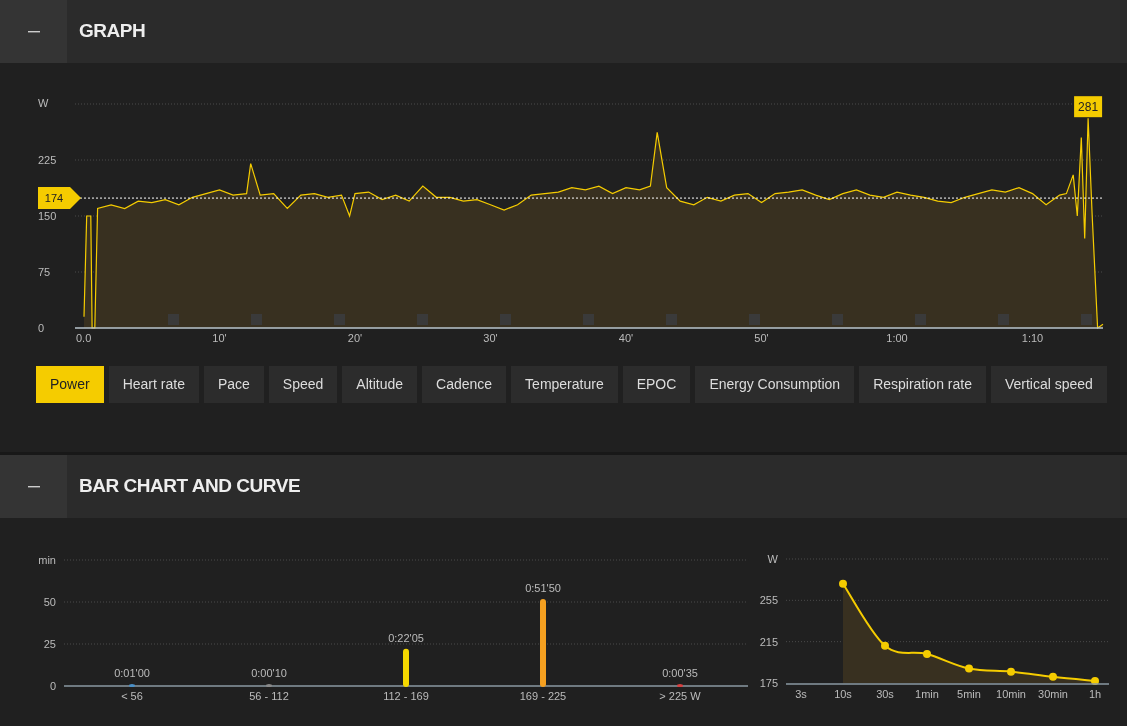 This screenshot has width=1127, height=726. Describe the element at coordinates (769, 600) in the screenshot. I see `axis-label: 255` at that location.